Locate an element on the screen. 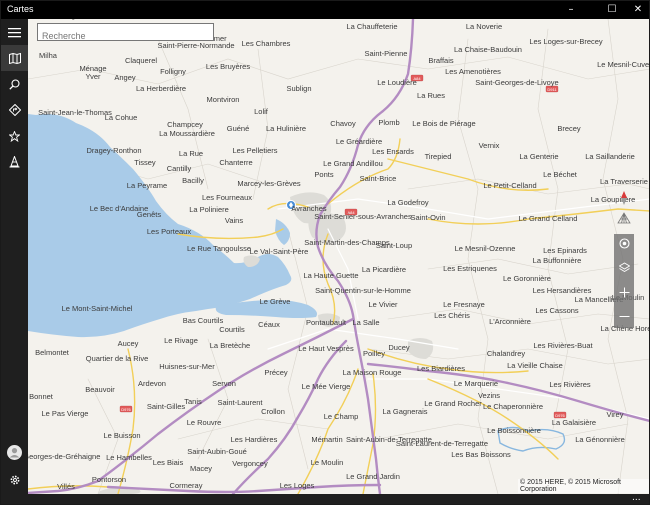  plus-icon is located at coordinates (624, 292).